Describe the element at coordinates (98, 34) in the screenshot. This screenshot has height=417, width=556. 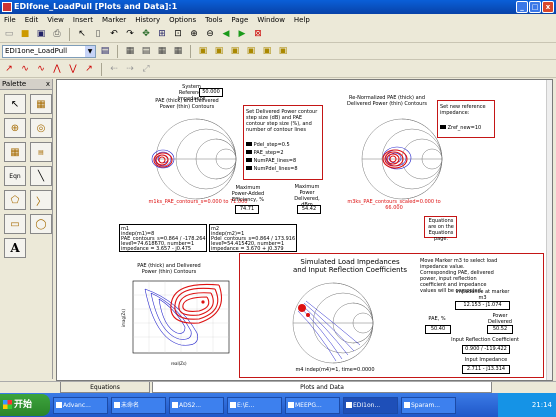
I see `delete-icon: ▯` at that location.